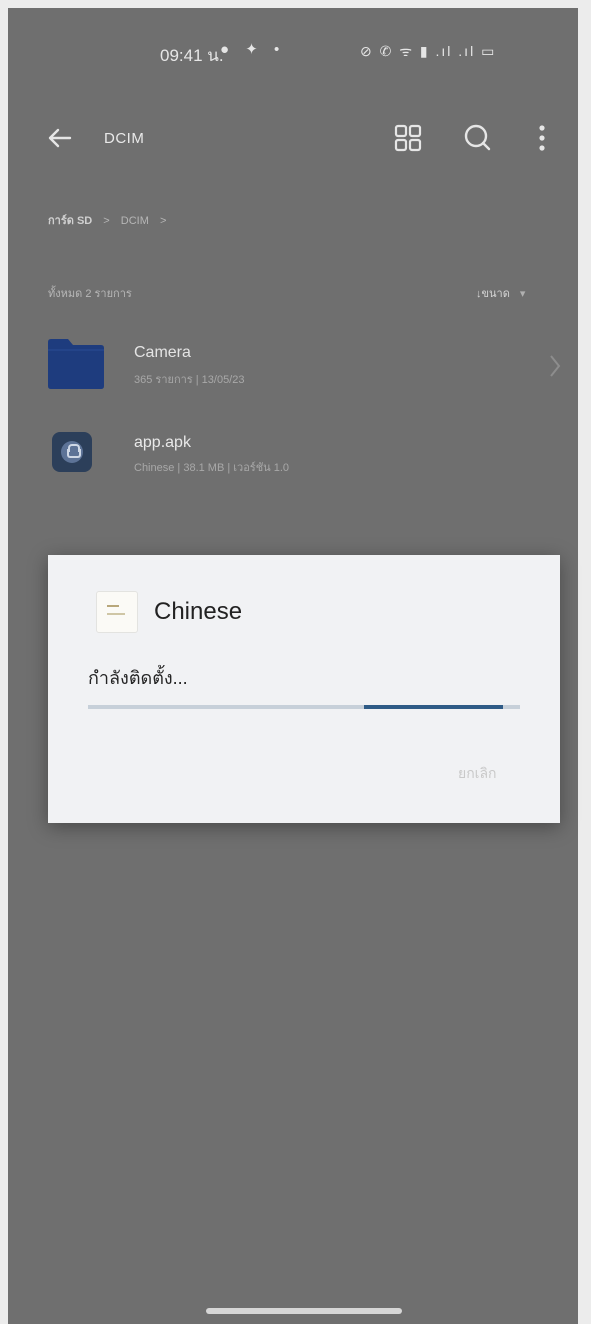  What do you see at coordinates (493, 294) in the screenshot?
I see `sort-label: ↓ขนาด` at bounding box center [493, 294].